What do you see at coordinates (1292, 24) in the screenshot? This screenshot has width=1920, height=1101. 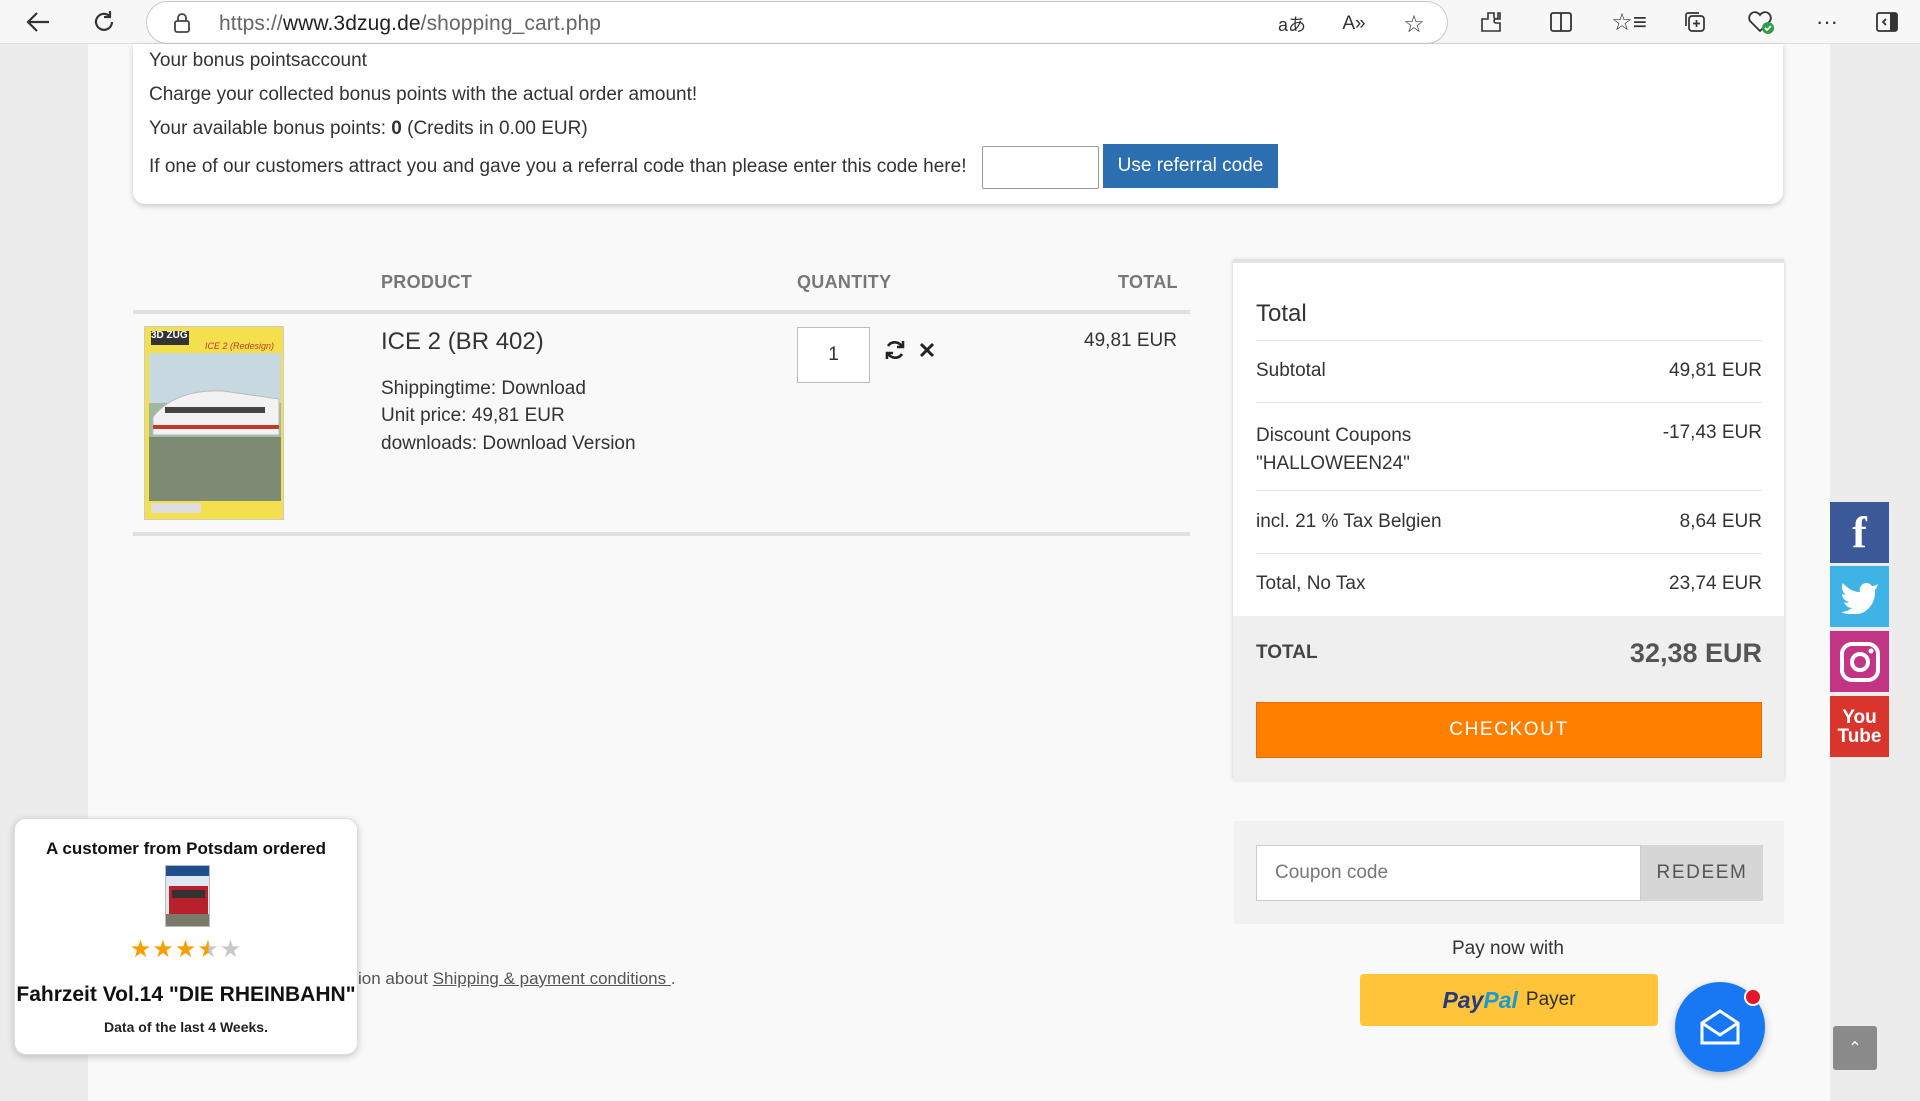 I see `translate-icon: aあ` at bounding box center [1292, 24].